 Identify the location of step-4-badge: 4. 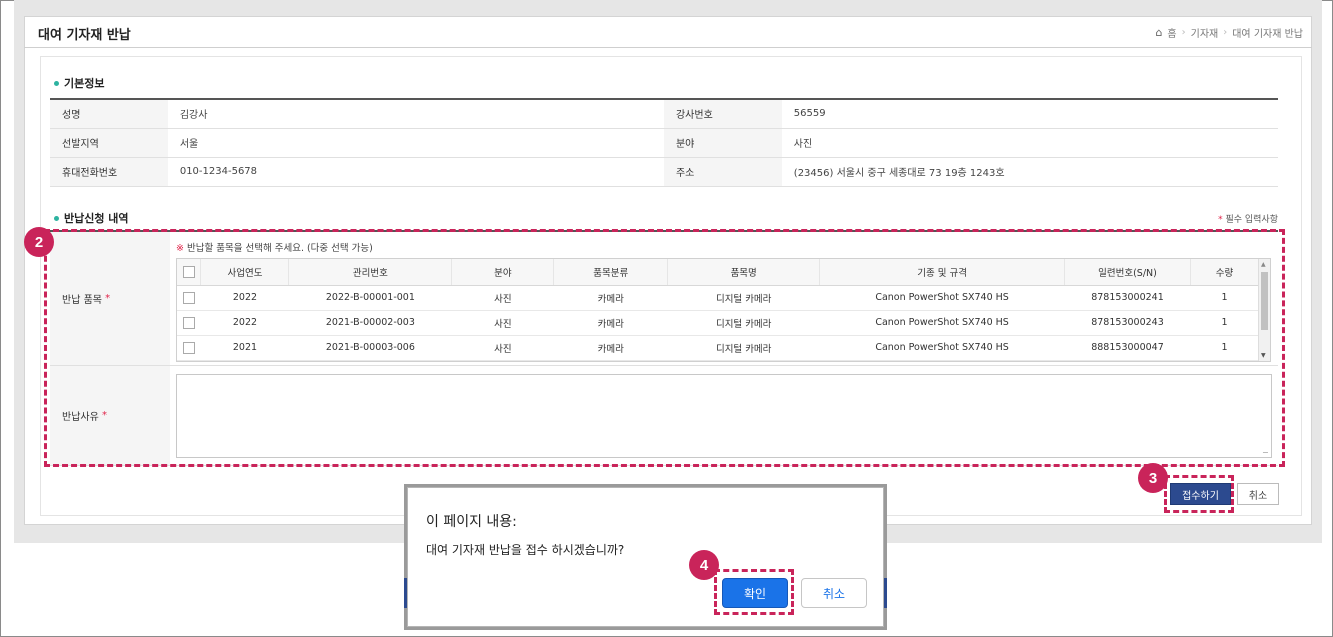
(704, 565).